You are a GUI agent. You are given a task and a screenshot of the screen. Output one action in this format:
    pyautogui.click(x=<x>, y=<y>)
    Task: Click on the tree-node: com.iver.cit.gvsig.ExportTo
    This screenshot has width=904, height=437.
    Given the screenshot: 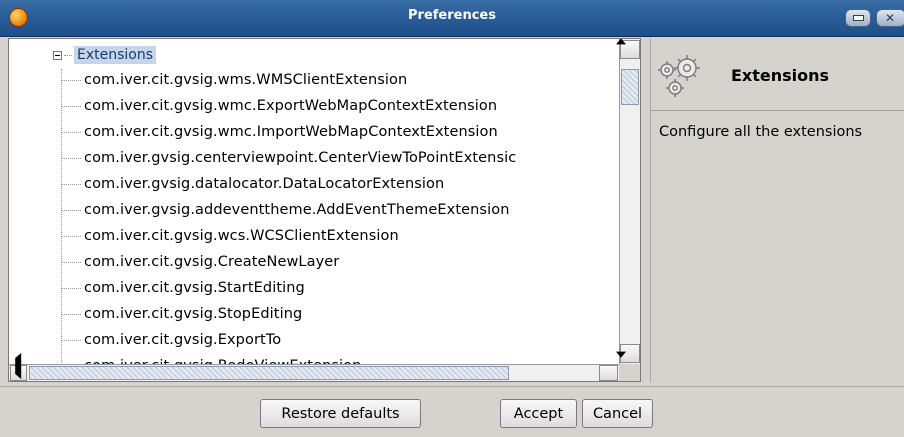 What is the action you would take?
    pyautogui.click(x=171, y=340)
    